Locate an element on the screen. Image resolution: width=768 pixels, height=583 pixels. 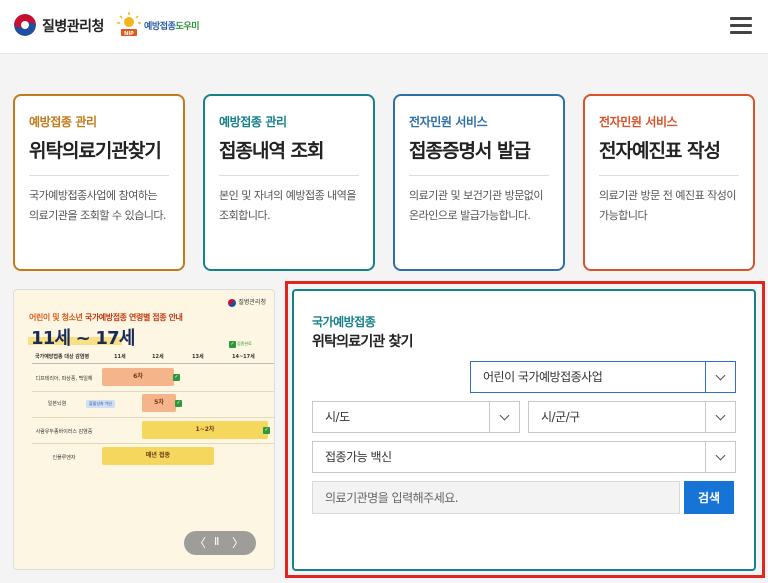
site-header: 질병관리청 NIP 예방접종도우미 is located at coordinates (384, 27).